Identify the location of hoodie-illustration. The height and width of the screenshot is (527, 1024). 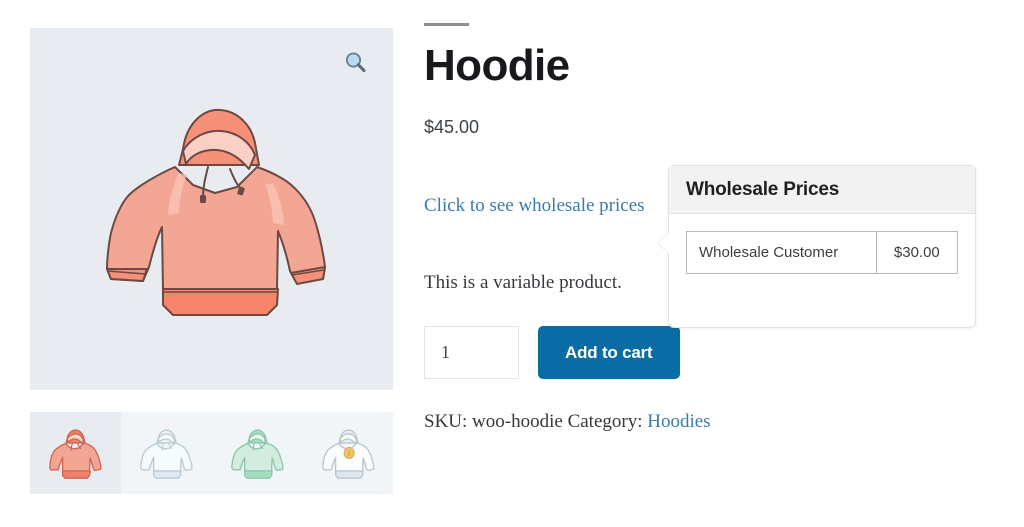
(212, 216).